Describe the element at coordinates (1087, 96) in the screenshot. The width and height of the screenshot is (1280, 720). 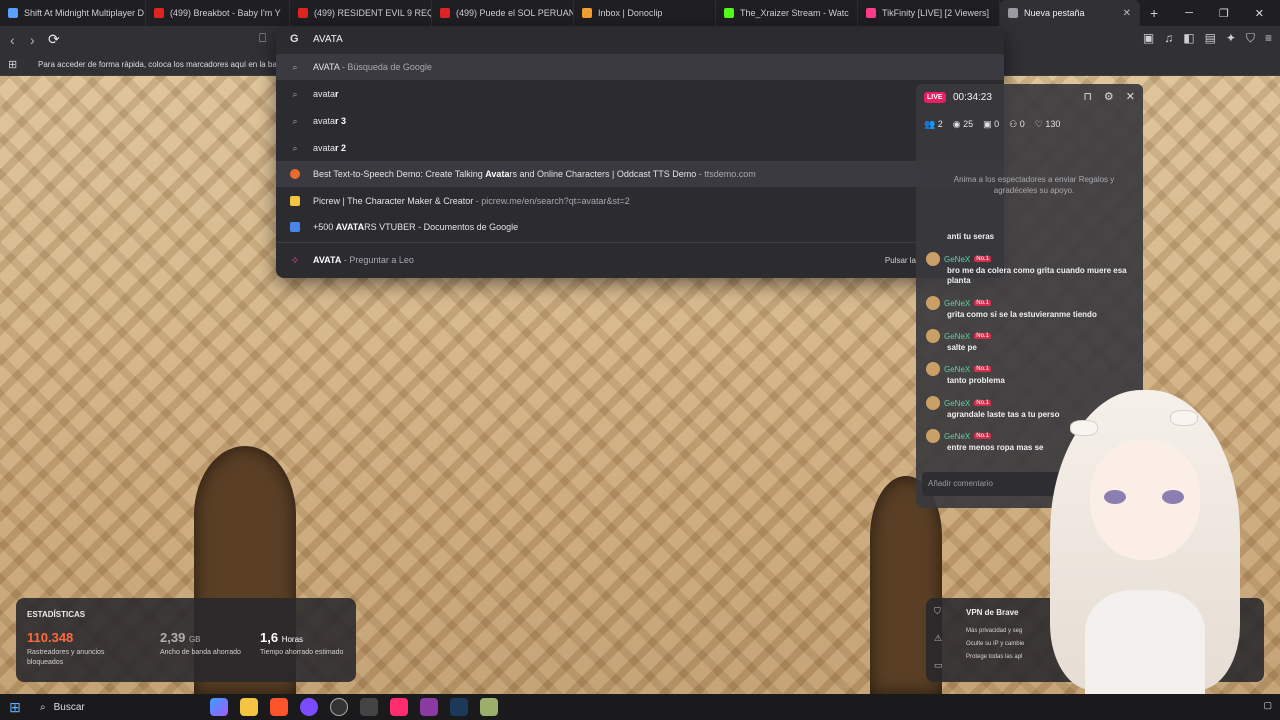
I see `lock-icon: ⊓` at that location.